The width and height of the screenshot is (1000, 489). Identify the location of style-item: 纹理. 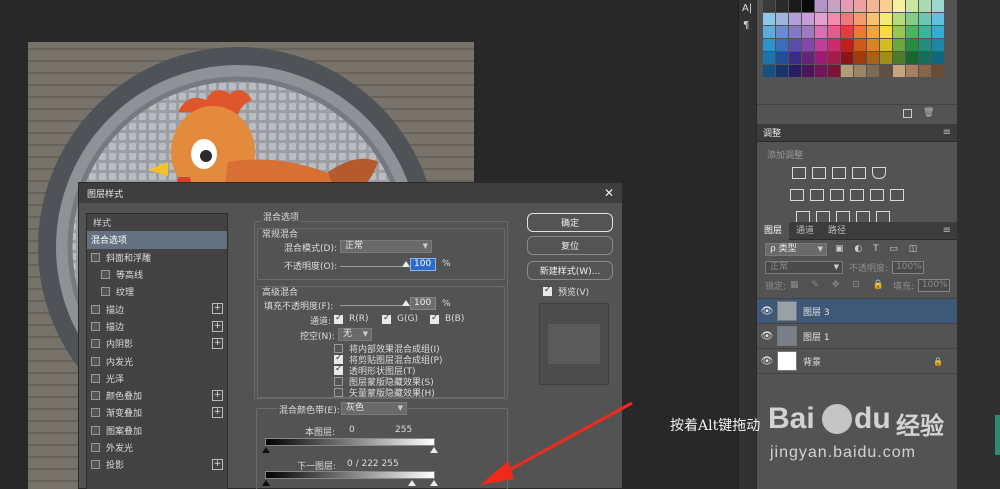
(157, 291).